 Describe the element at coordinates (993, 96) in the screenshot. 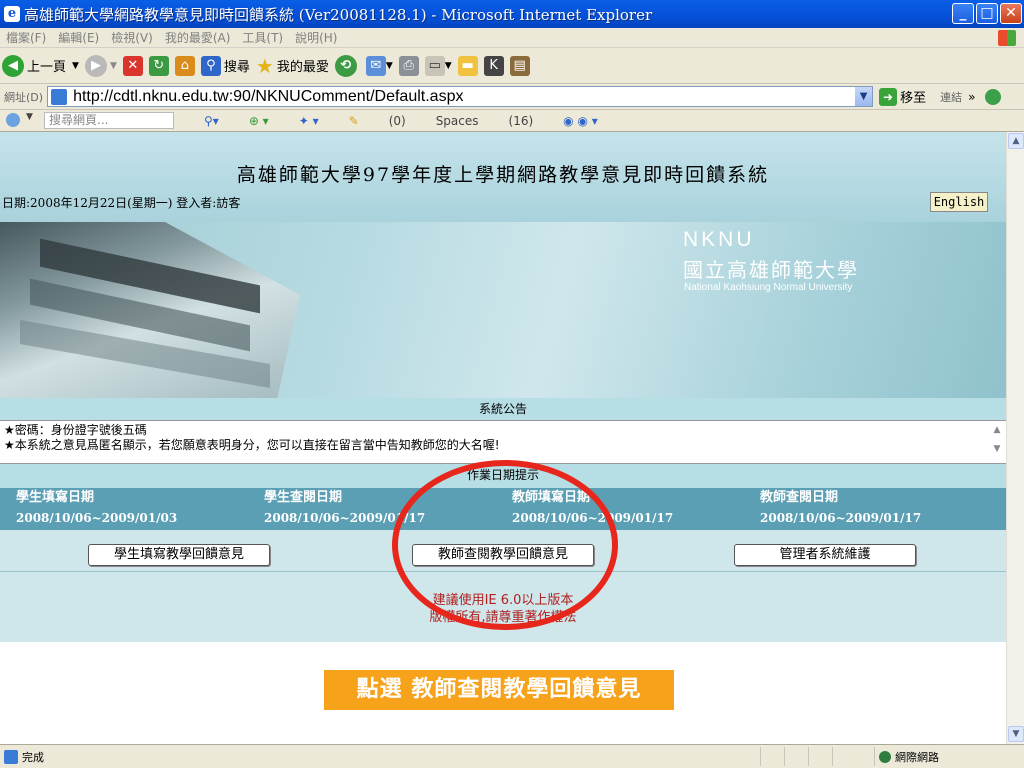

I see `extension-icon` at that location.